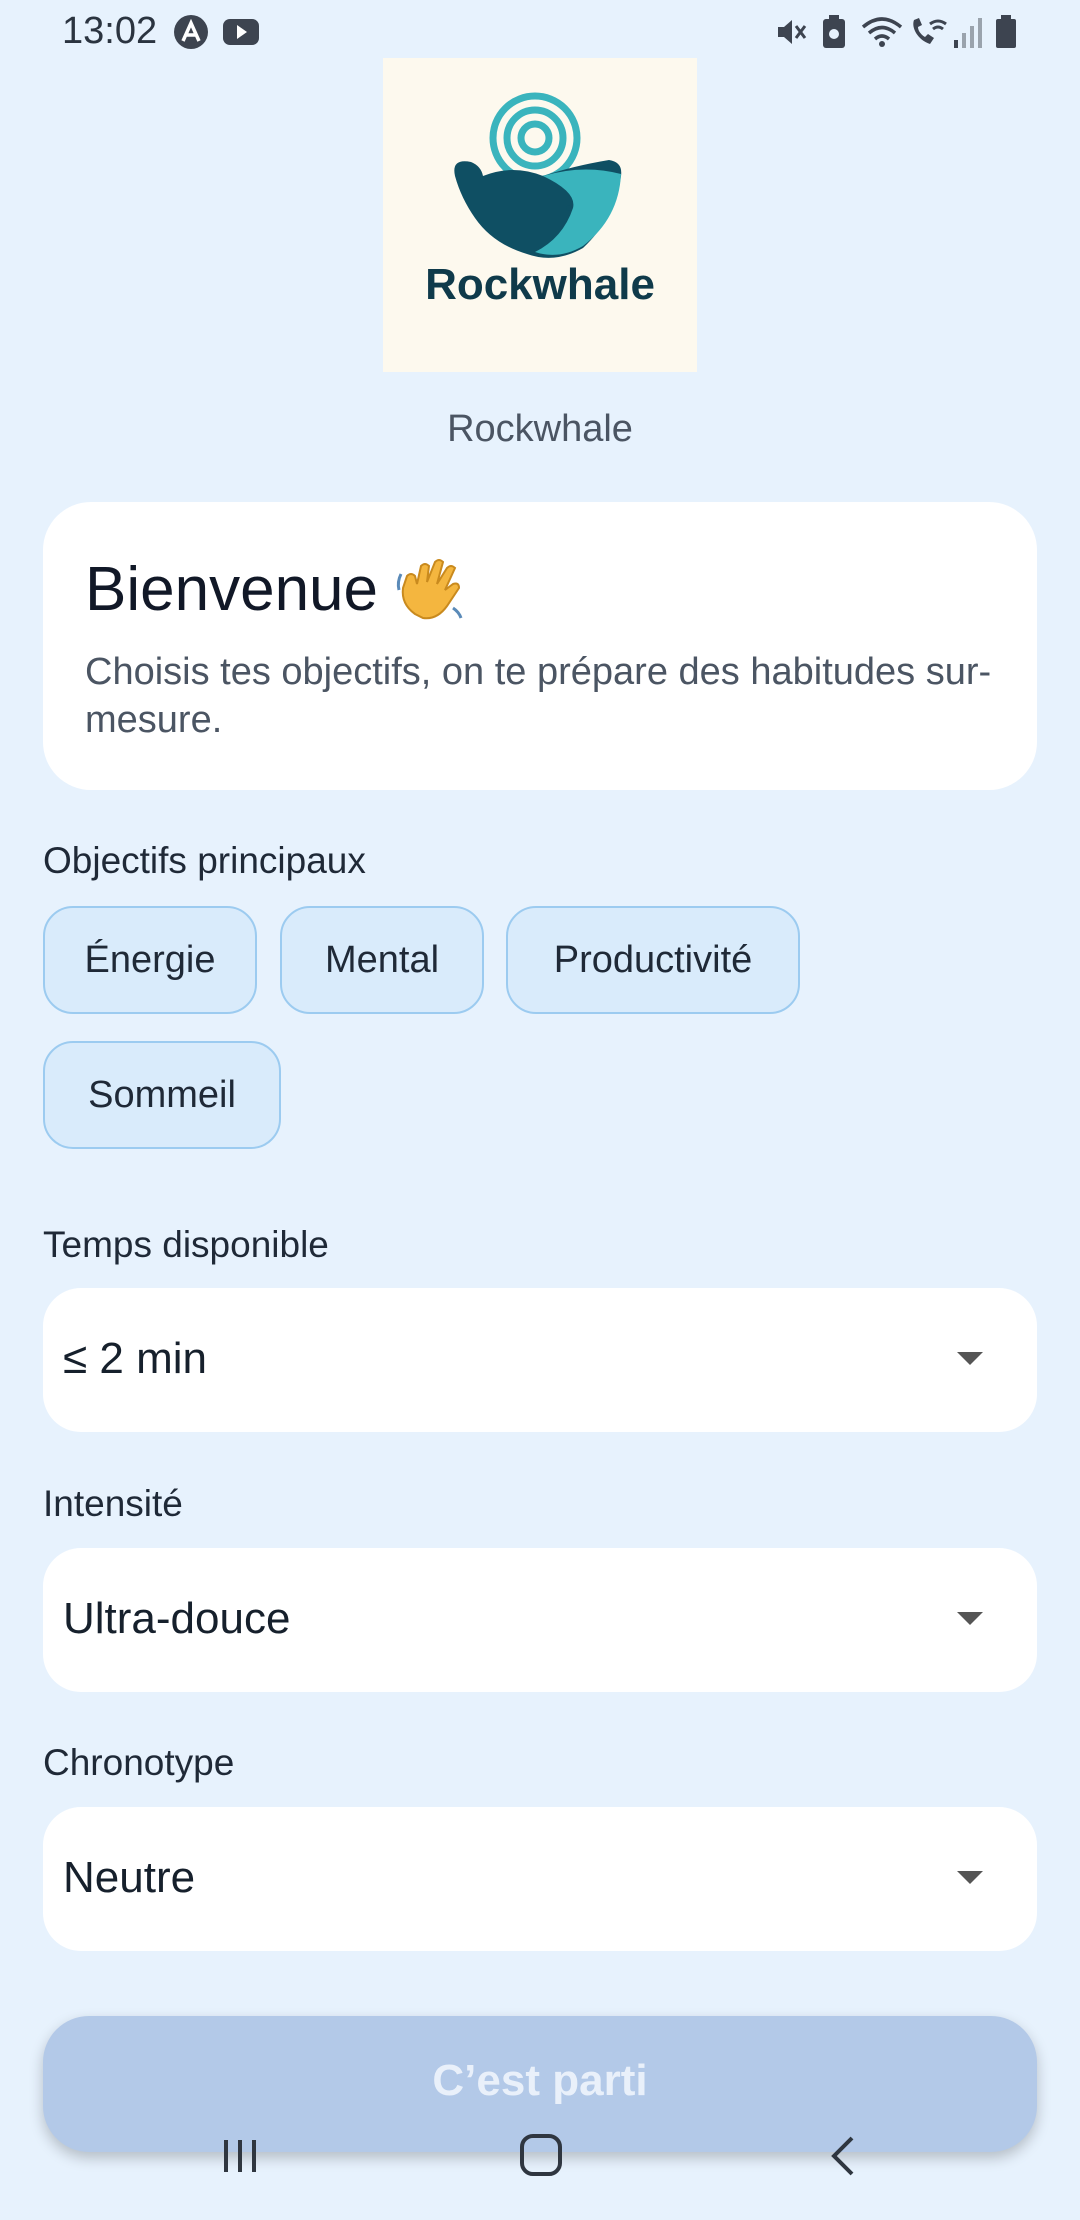  I want to click on welcome-title: Bienvenue, so click(232, 589).